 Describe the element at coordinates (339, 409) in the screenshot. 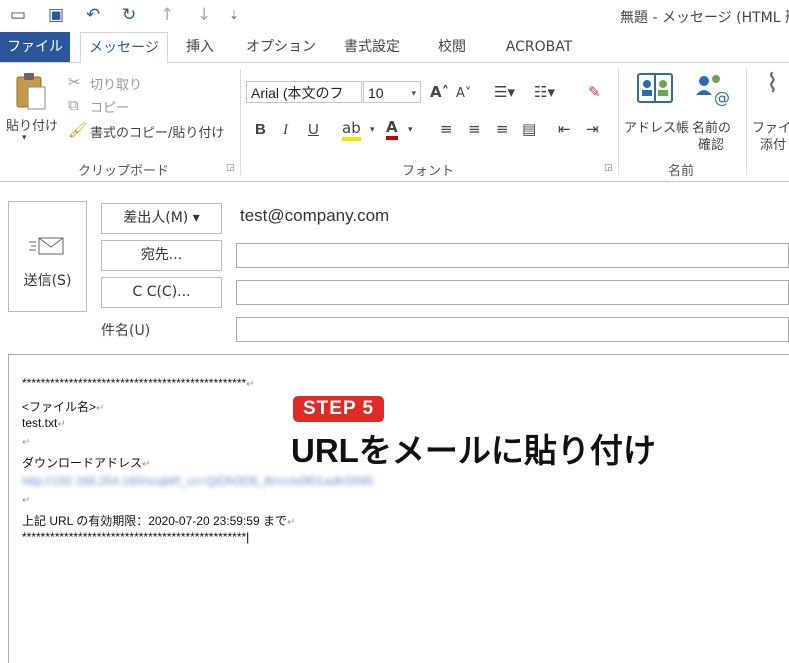

I see `step-badge: STEP 5` at that location.